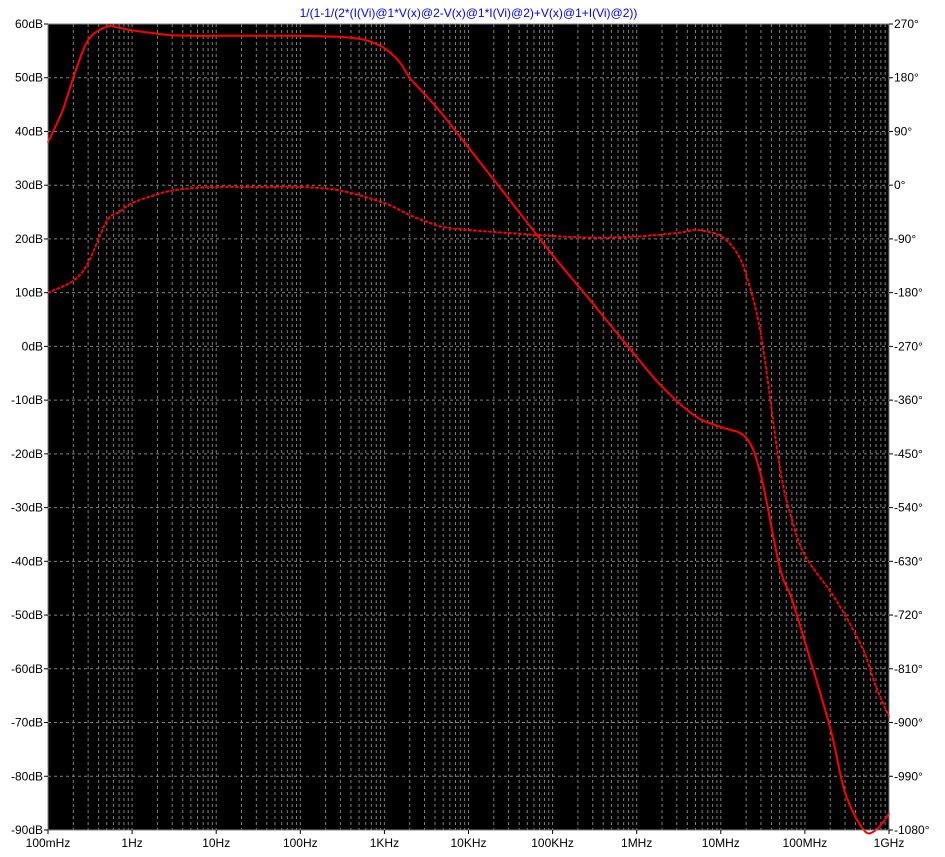 Image resolution: width=945 pixels, height=857 pixels. What do you see at coordinates (908, 776) in the screenshot?
I see `y-right-tick-label: -990°` at bounding box center [908, 776].